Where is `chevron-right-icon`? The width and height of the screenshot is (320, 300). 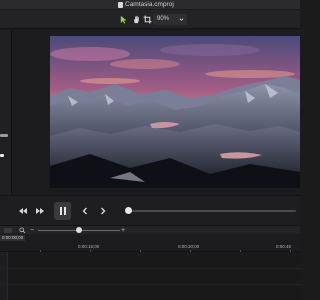 chevron-right-icon is located at coordinates (103, 211).